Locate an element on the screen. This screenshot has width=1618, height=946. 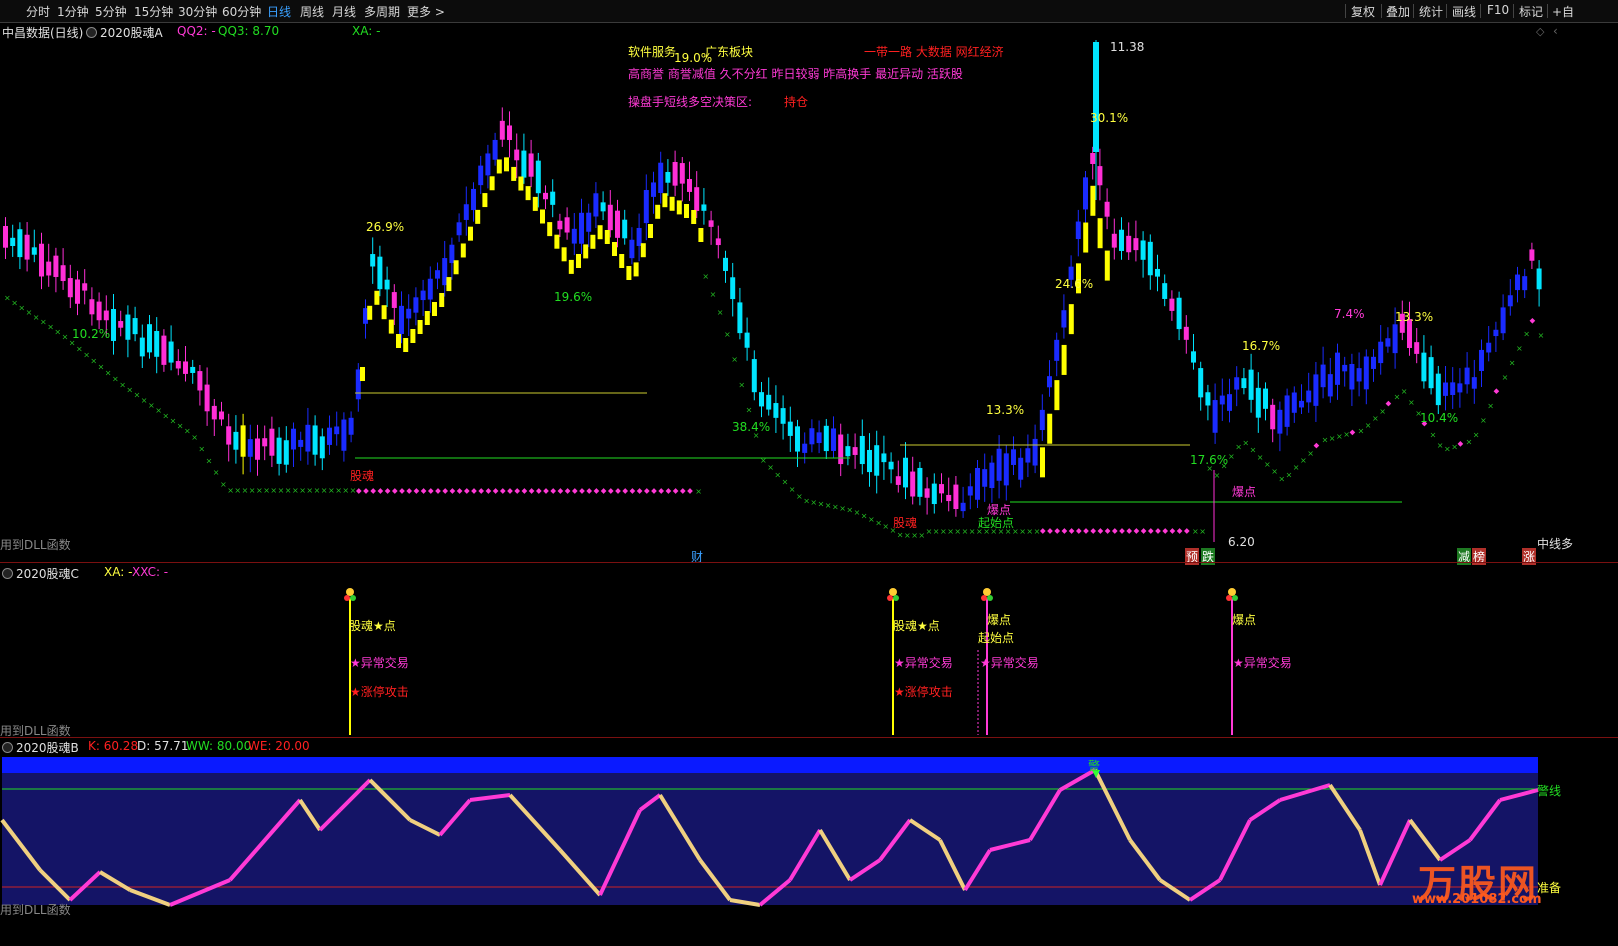
d-value: D: 57.71 is located at coordinates (163, 746).